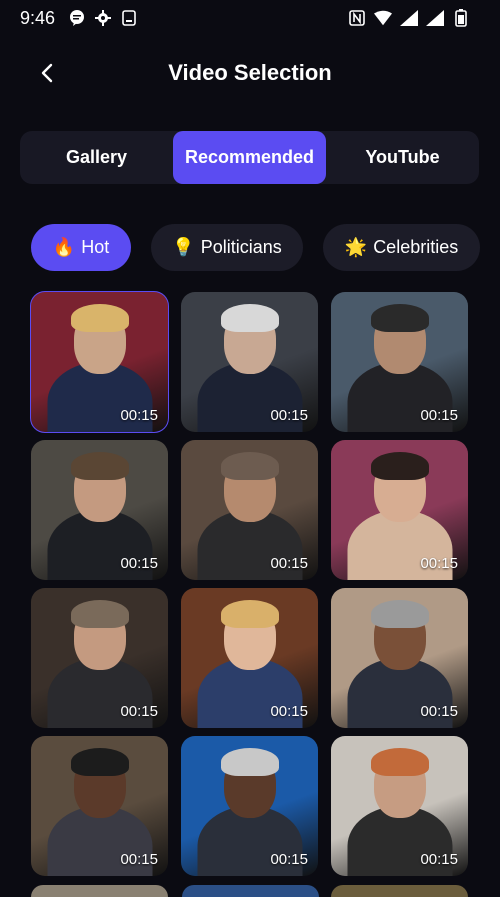 This screenshot has height=897, width=500. What do you see at coordinates (402, 157) in the screenshot?
I see `tab-youtube: YouTube` at bounding box center [402, 157].